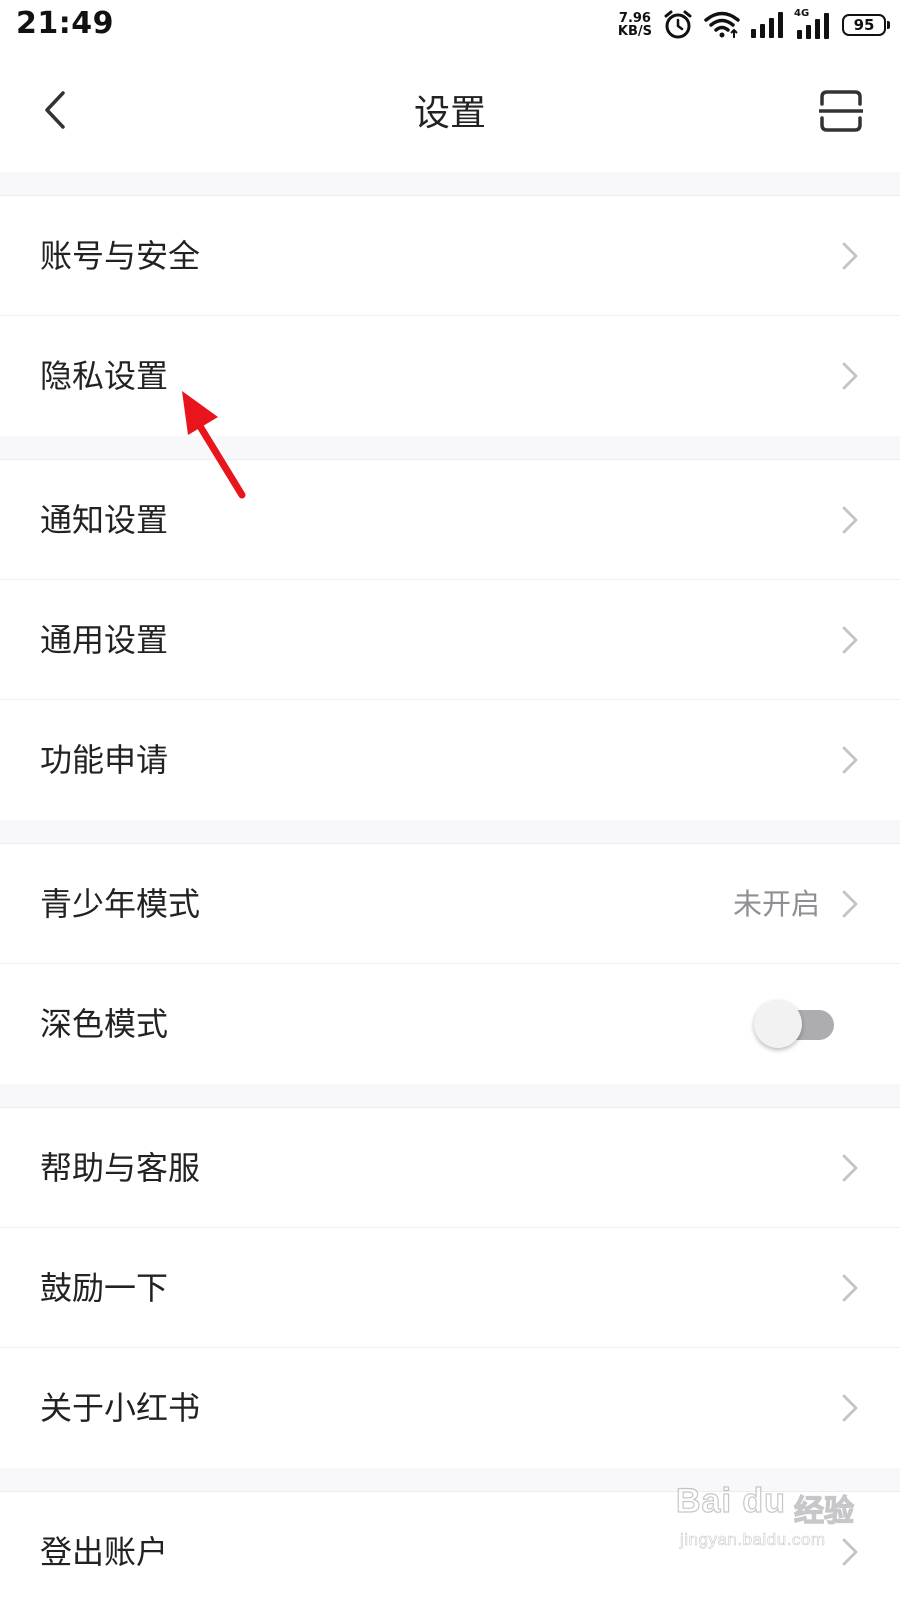  What do you see at coordinates (450, 640) in the screenshot?
I see `row-general-settings: 通用设置` at bounding box center [450, 640].